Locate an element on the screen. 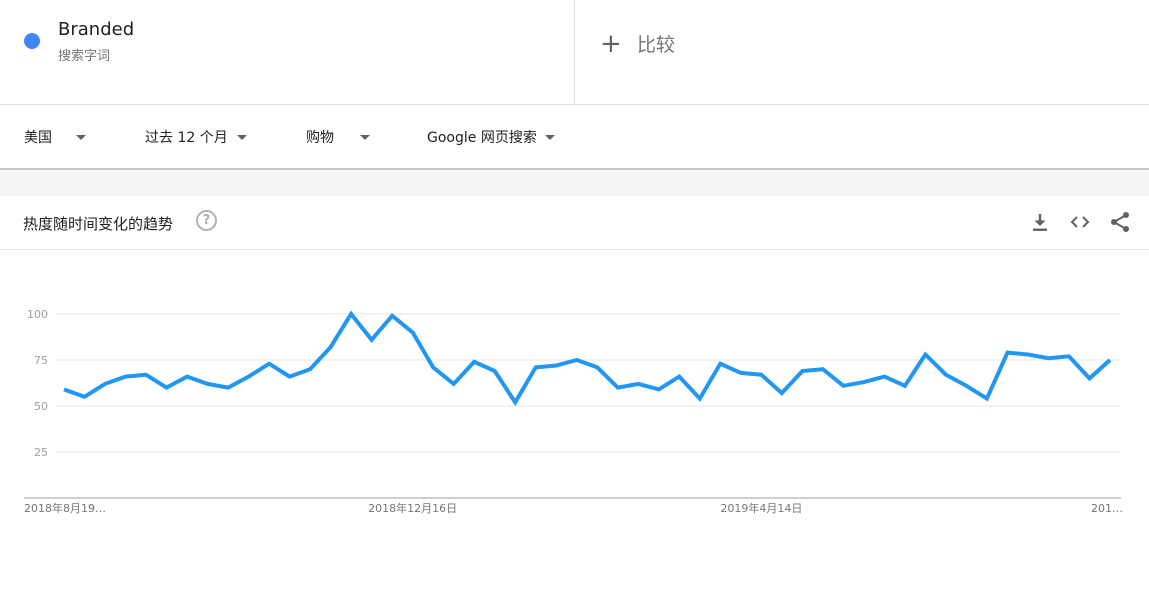 This screenshot has width=1149, height=590. share-icon is located at coordinates (1120, 222).